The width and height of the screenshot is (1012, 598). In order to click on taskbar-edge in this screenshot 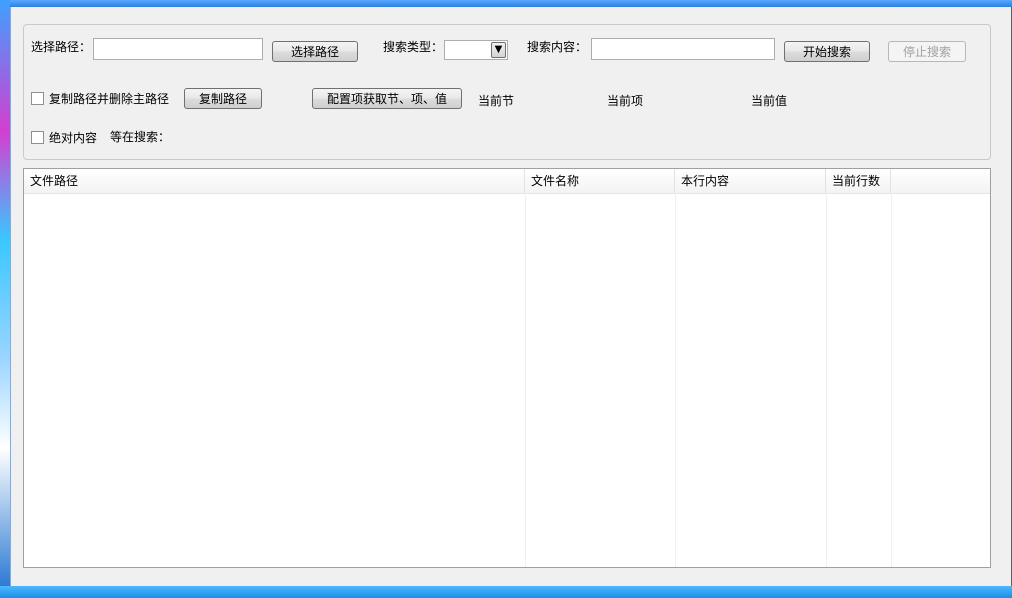, I will do `click(506, 592)`.